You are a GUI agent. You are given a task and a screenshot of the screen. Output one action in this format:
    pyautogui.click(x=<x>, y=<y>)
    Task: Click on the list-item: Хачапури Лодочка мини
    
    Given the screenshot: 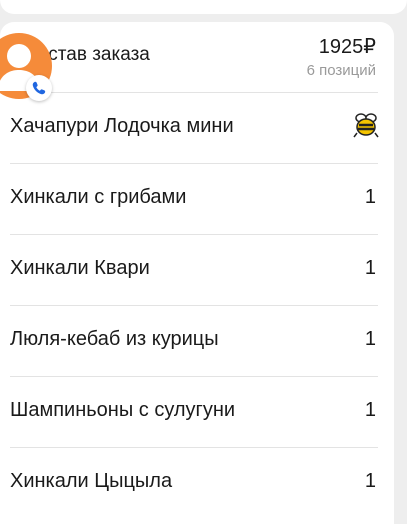 What is the action you would take?
    pyautogui.click(x=197, y=127)
    